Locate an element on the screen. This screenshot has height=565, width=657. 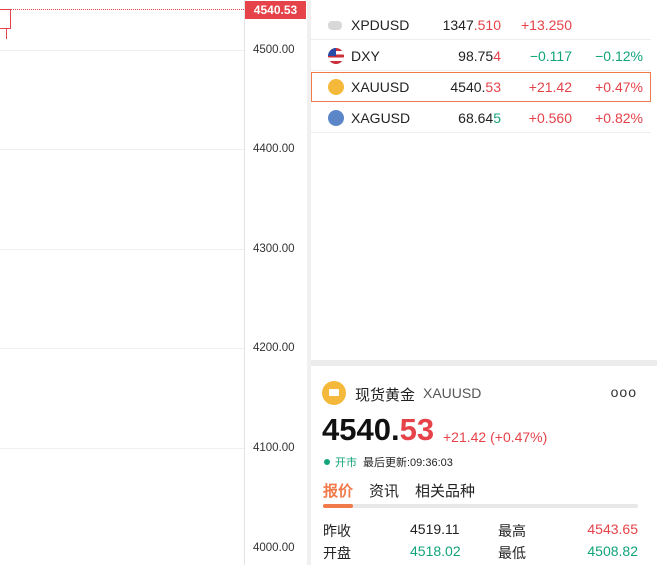
row-pct: +0.82% is located at coordinates (619, 118).